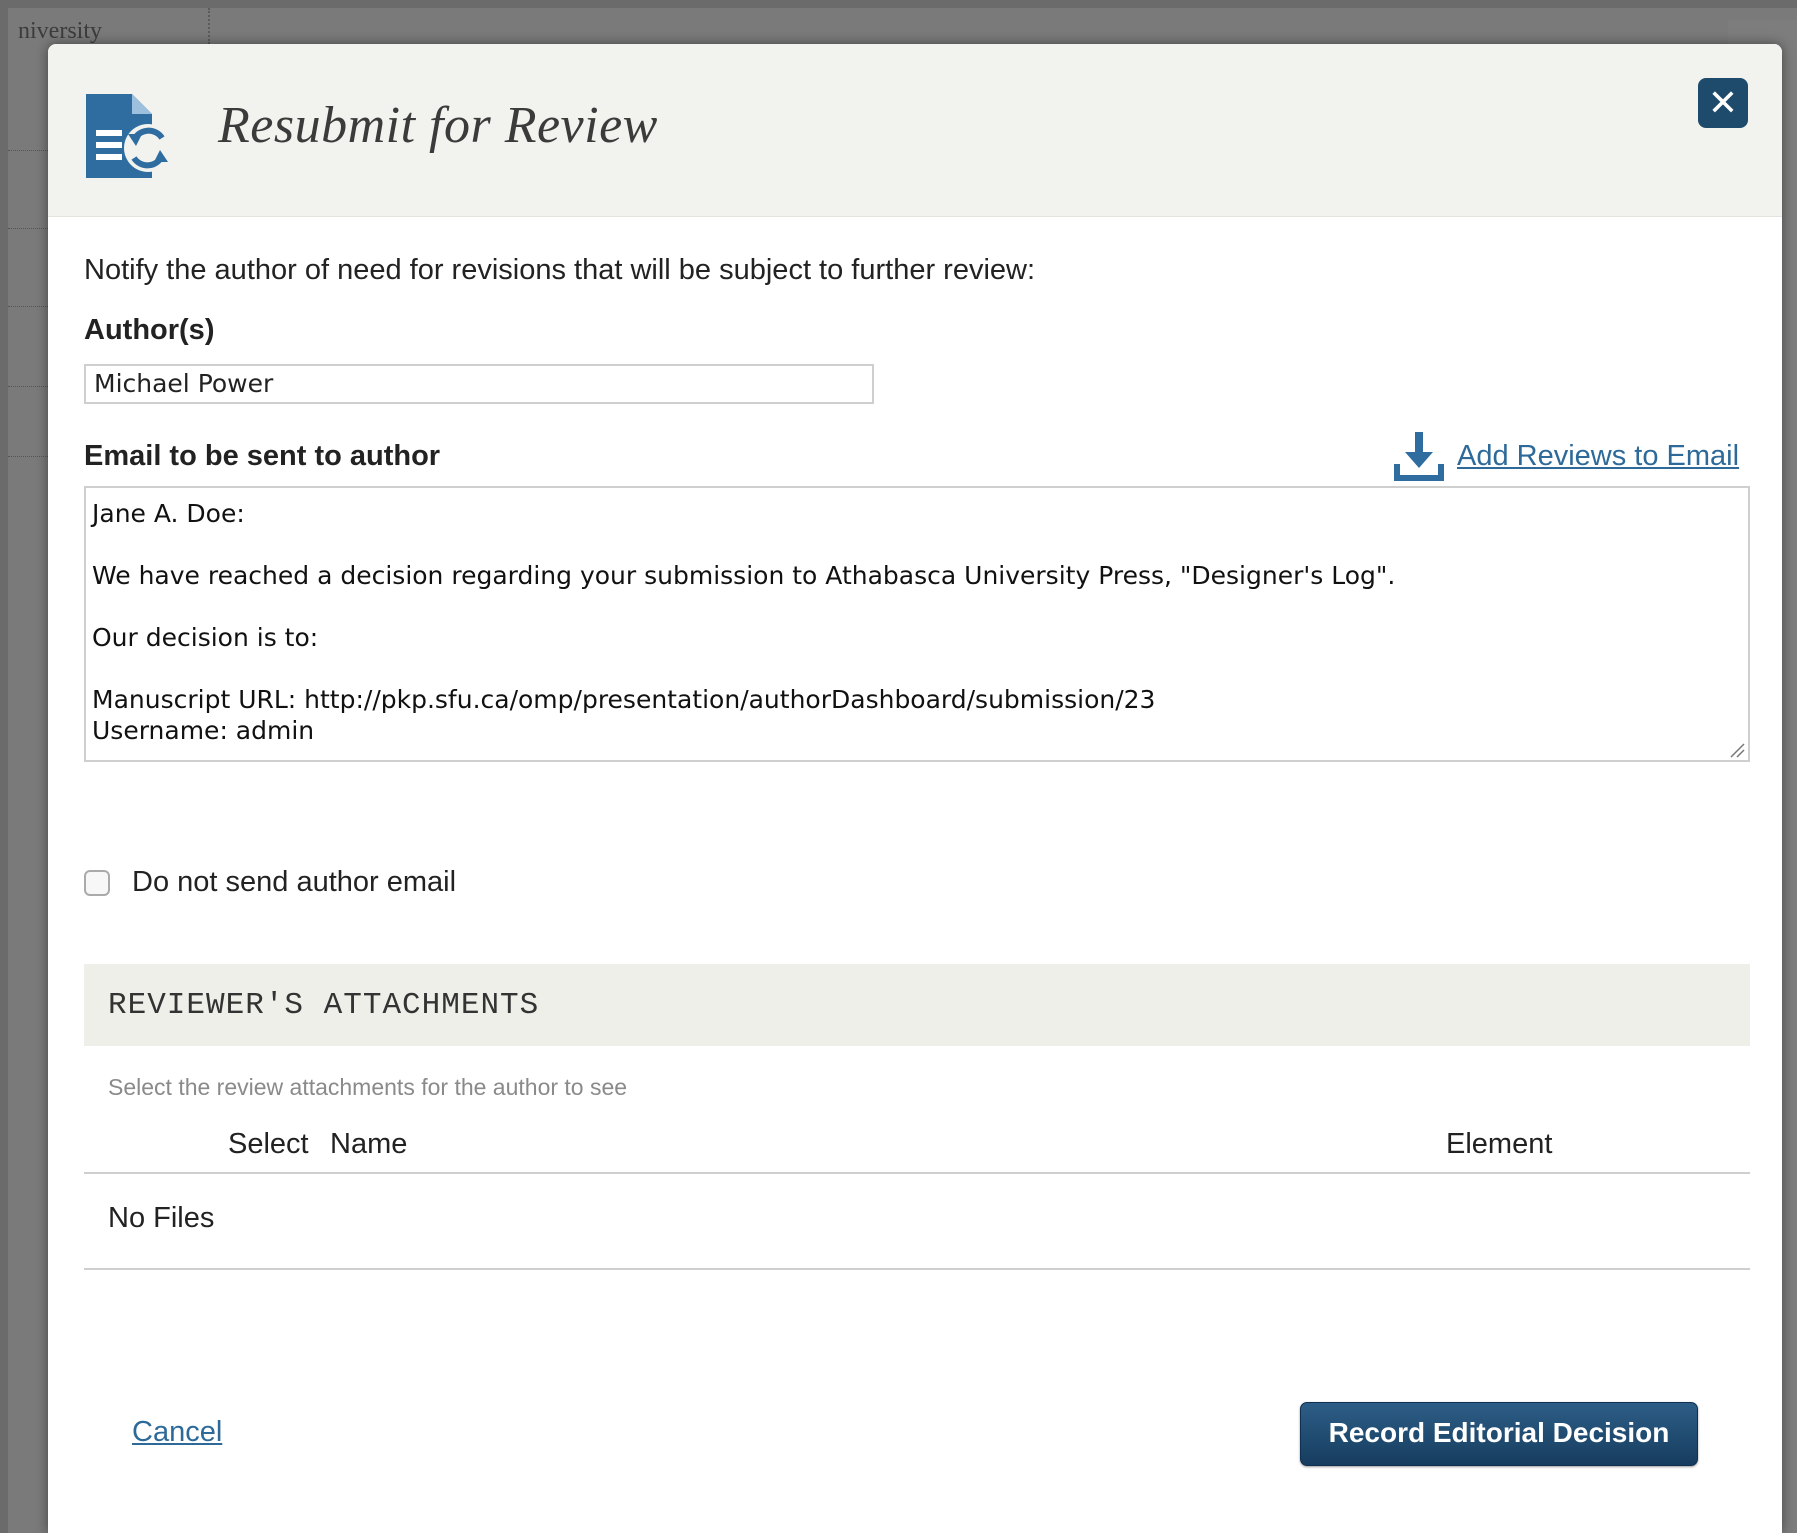 This screenshot has width=1797, height=1533. What do you see at coordinates (132, 134) in the screenshot?
I see `document-refresh-icon` at bounding box center [132, 134].